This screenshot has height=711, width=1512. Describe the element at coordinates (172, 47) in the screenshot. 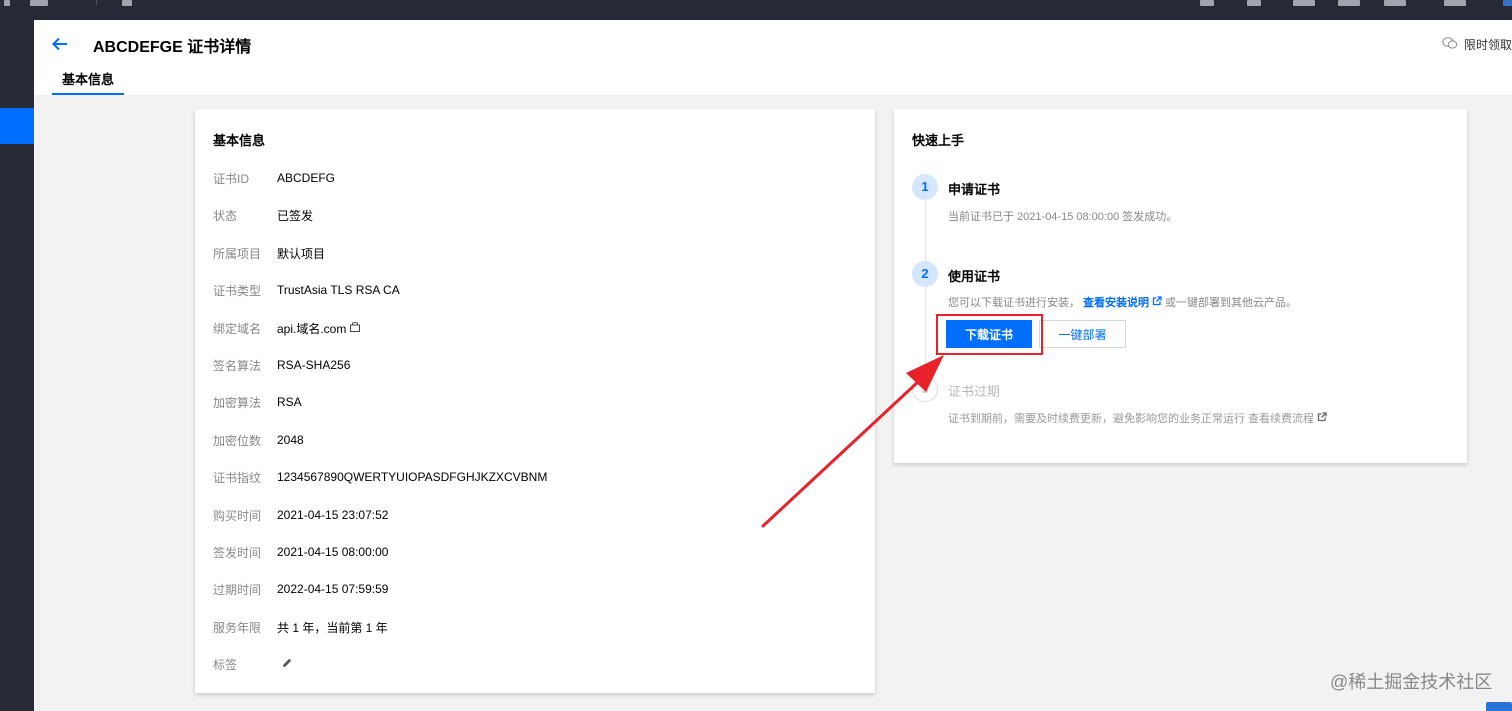

I see `page-title: ABCDEFGE 证书详情` at that location.